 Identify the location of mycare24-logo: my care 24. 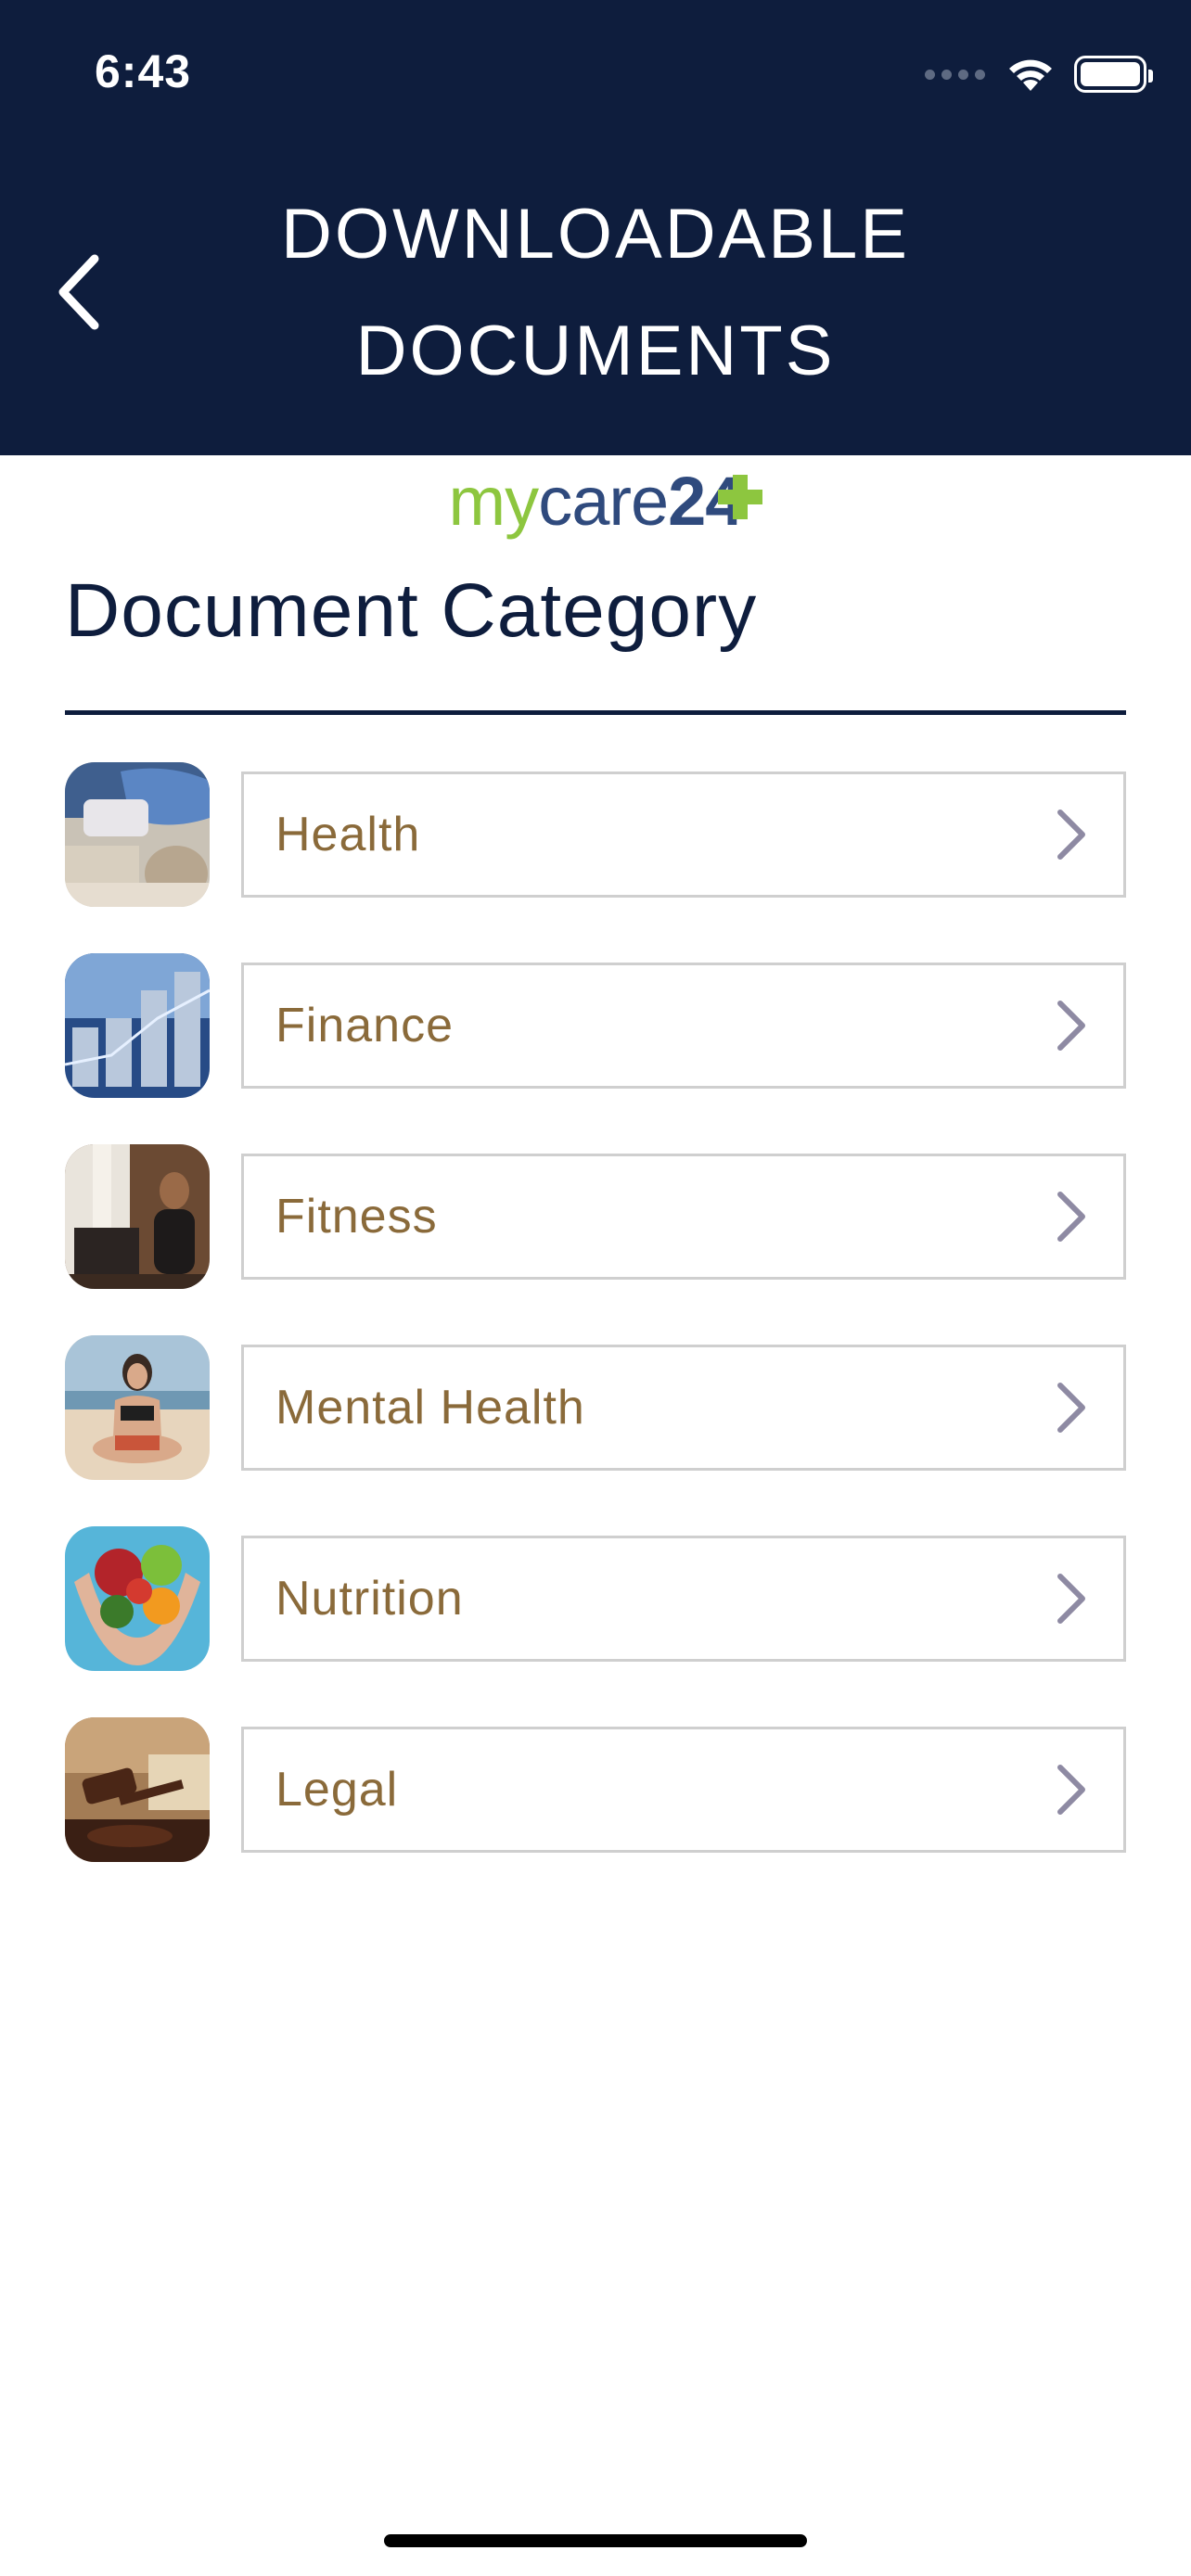
(595, 502).